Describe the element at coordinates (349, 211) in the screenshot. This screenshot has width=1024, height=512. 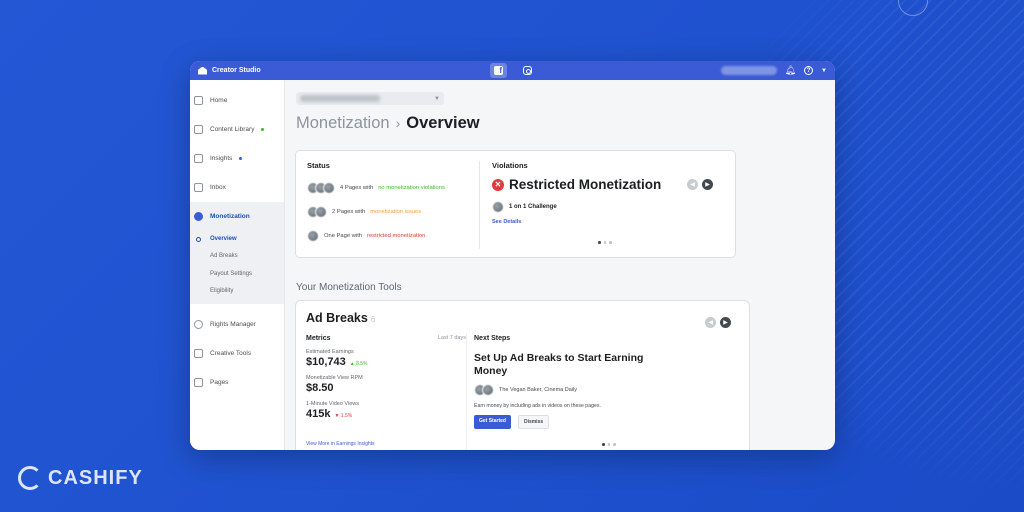
I see `status-text: 2 Pages with` at that location.